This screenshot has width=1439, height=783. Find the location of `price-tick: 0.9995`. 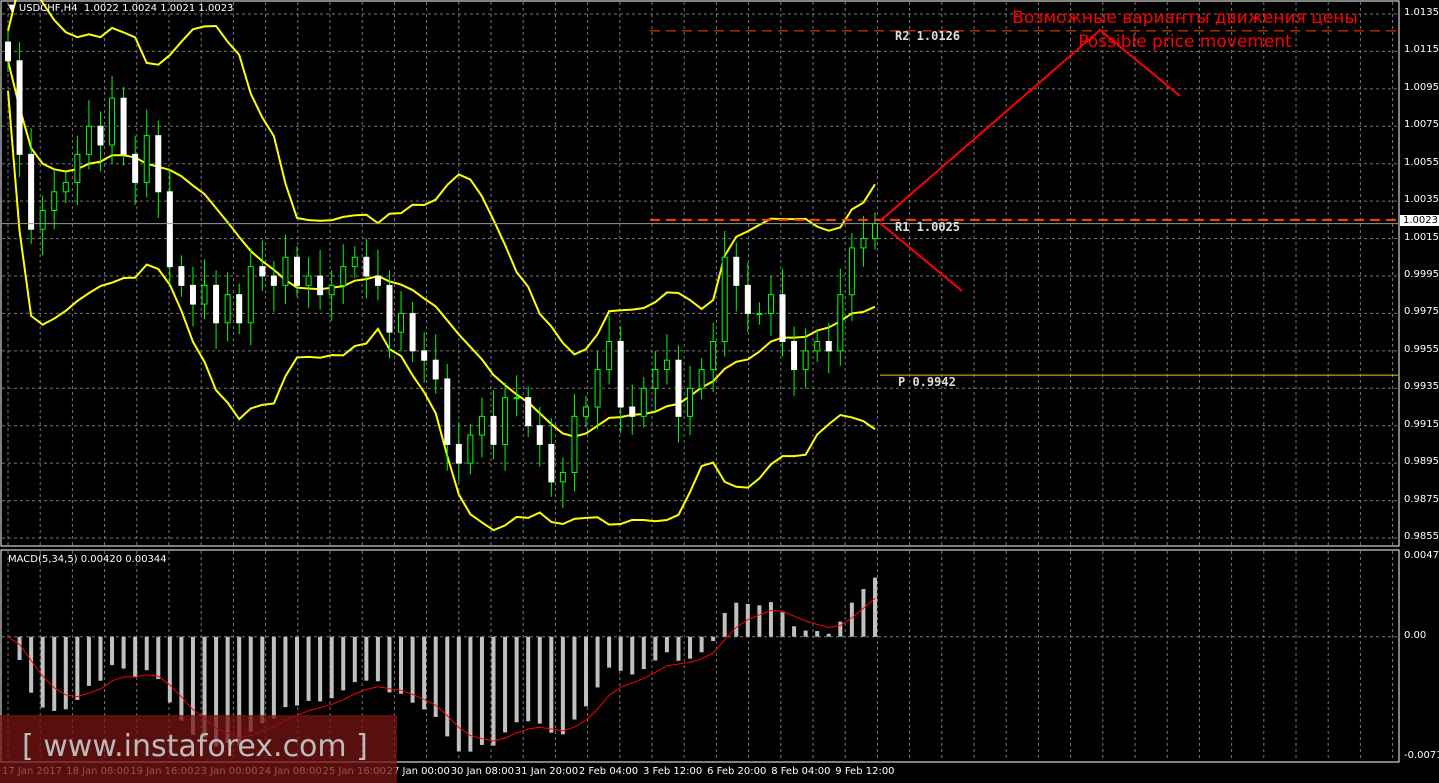

price-tick: 0.9995 is located at coordinates (1421, 274).